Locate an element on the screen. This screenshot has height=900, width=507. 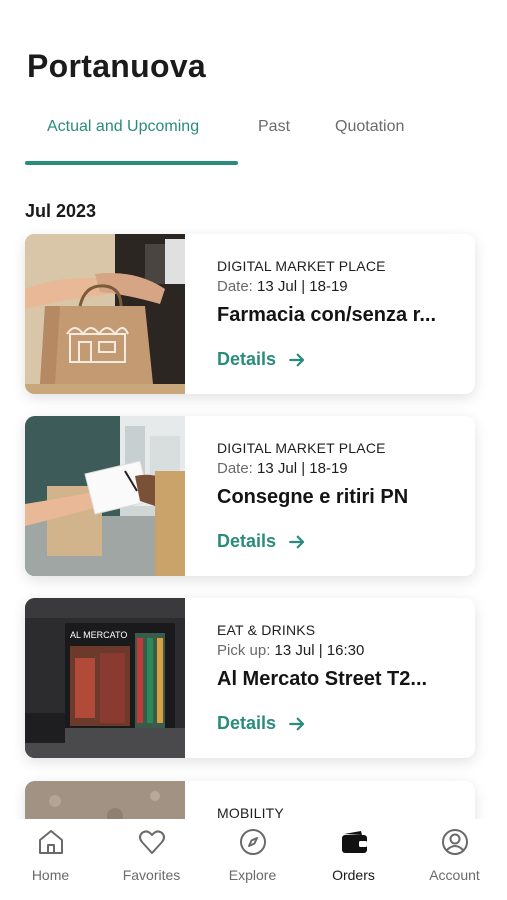
order-image-parcel-signing is located at coordinates (105, 496).